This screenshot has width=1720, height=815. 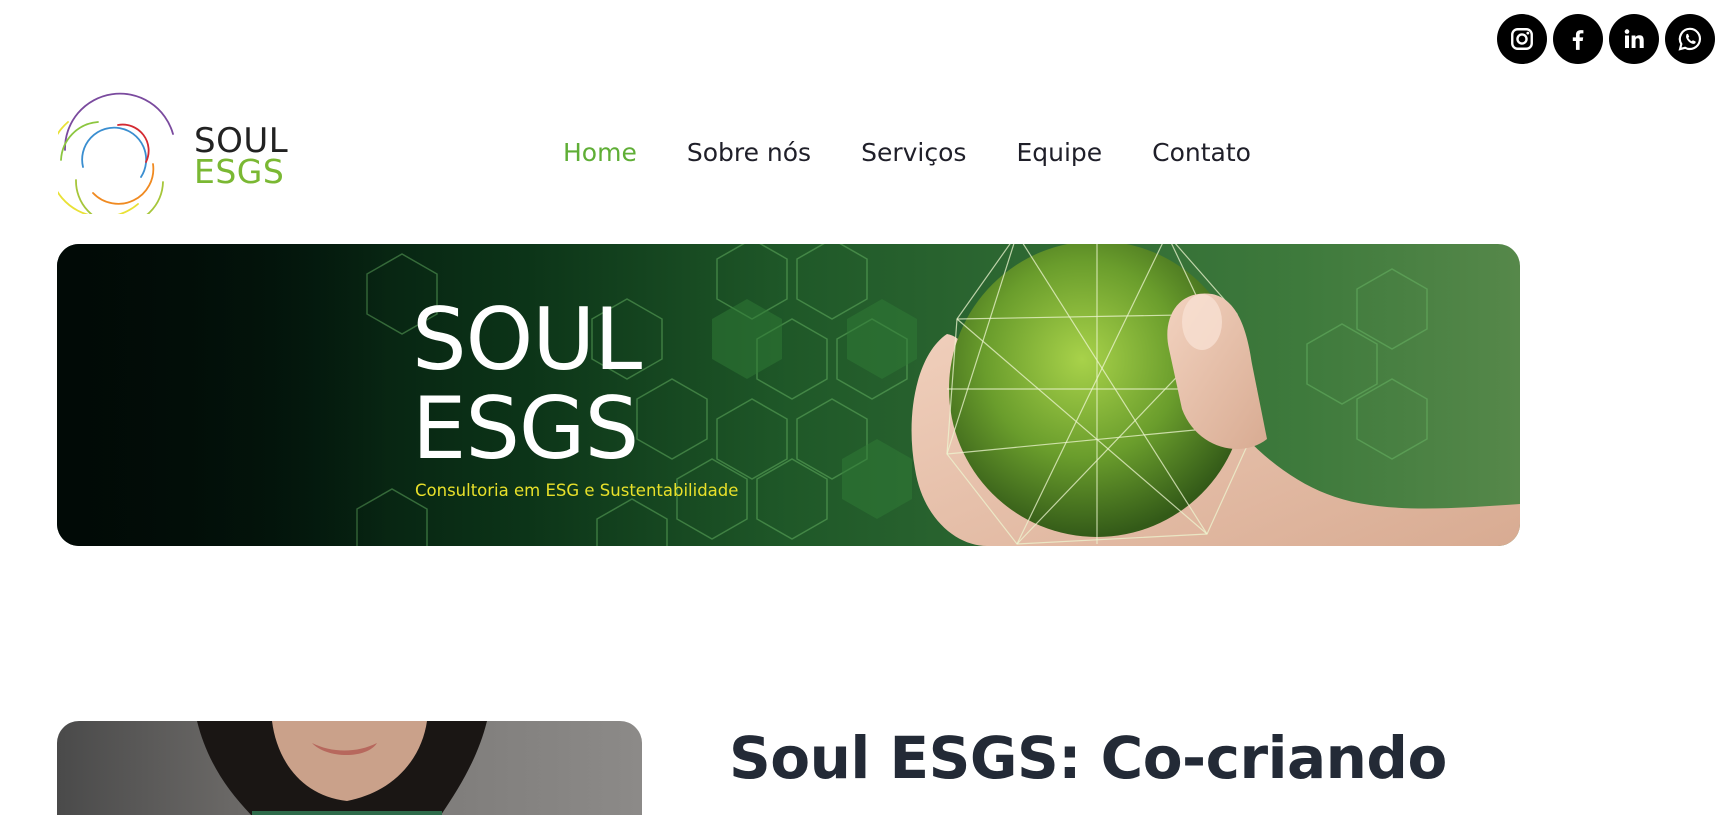 I want to click on facebook-link, so click(x=1578, y=39).